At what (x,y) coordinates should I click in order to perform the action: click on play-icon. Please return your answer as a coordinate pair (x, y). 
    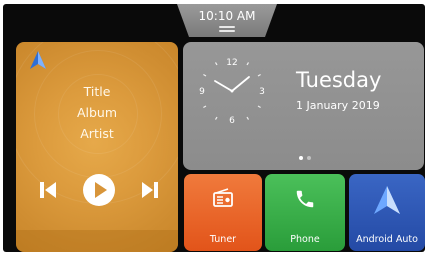
    Looking at the image, I should click on (99, 190).